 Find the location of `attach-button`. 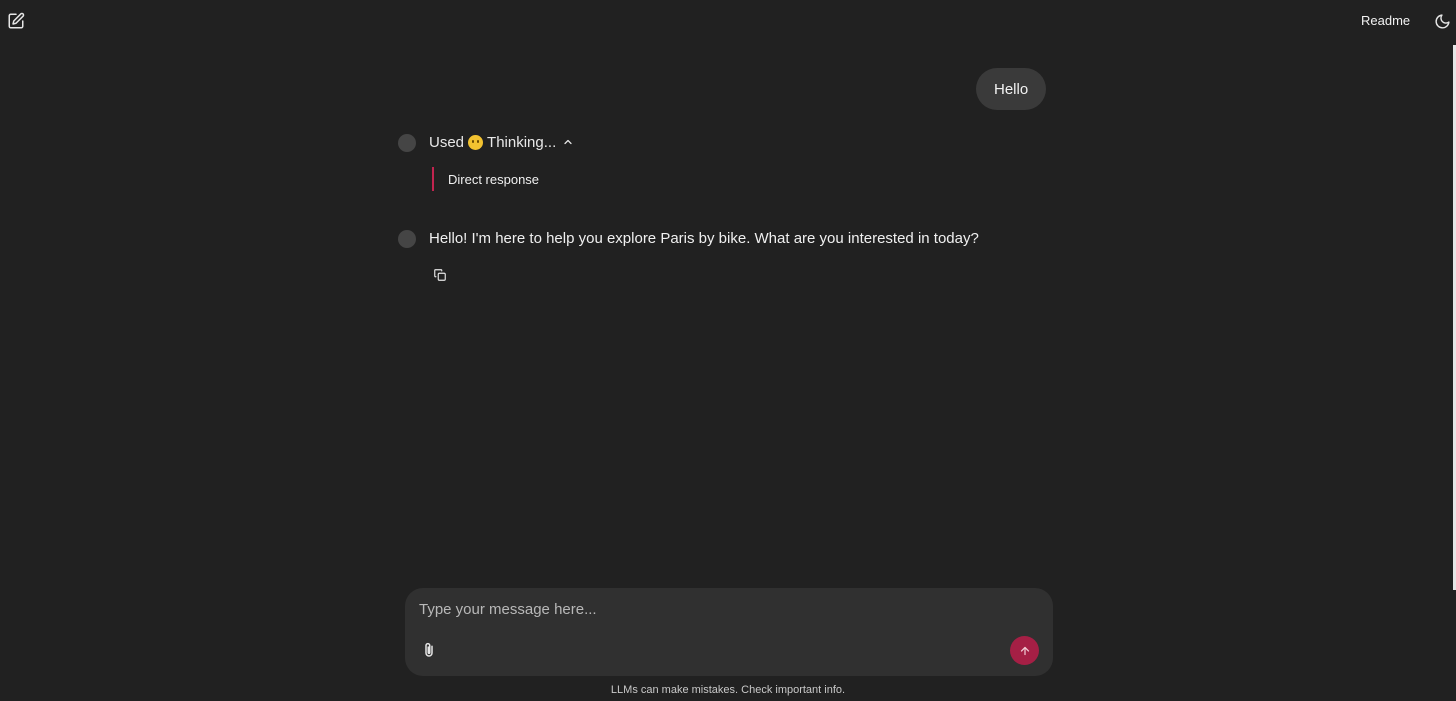

attach-button is located at coordinates (429, 650).